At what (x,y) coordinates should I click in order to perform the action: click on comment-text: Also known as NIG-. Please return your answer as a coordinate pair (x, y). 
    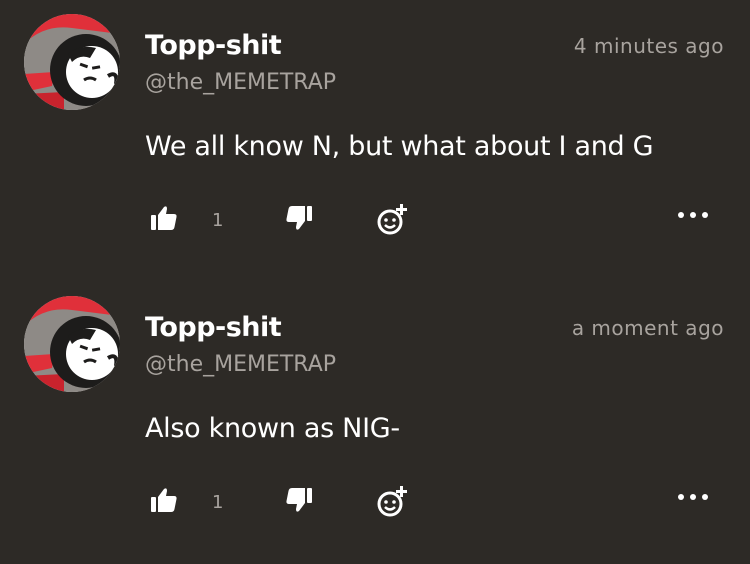
    Looking at the image, I should click on (272, 428).